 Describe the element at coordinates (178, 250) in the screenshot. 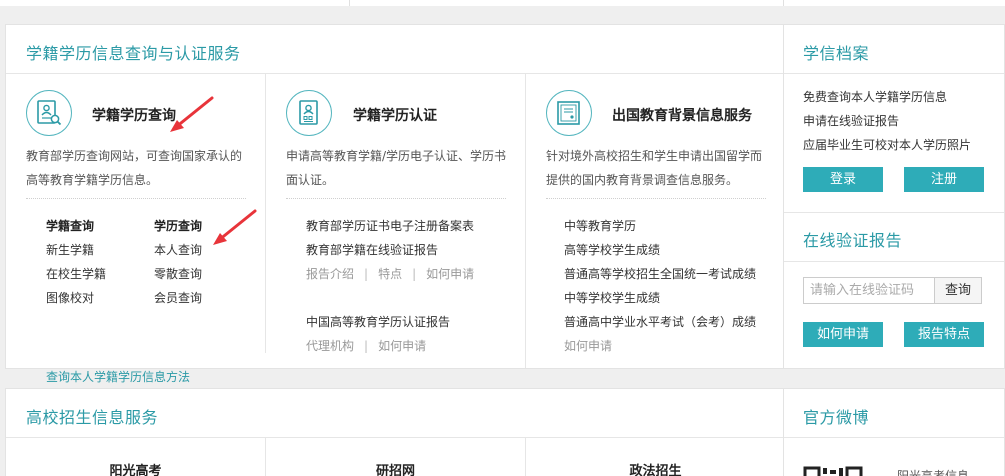

I see `self-query-link: 本人查询` at that location.